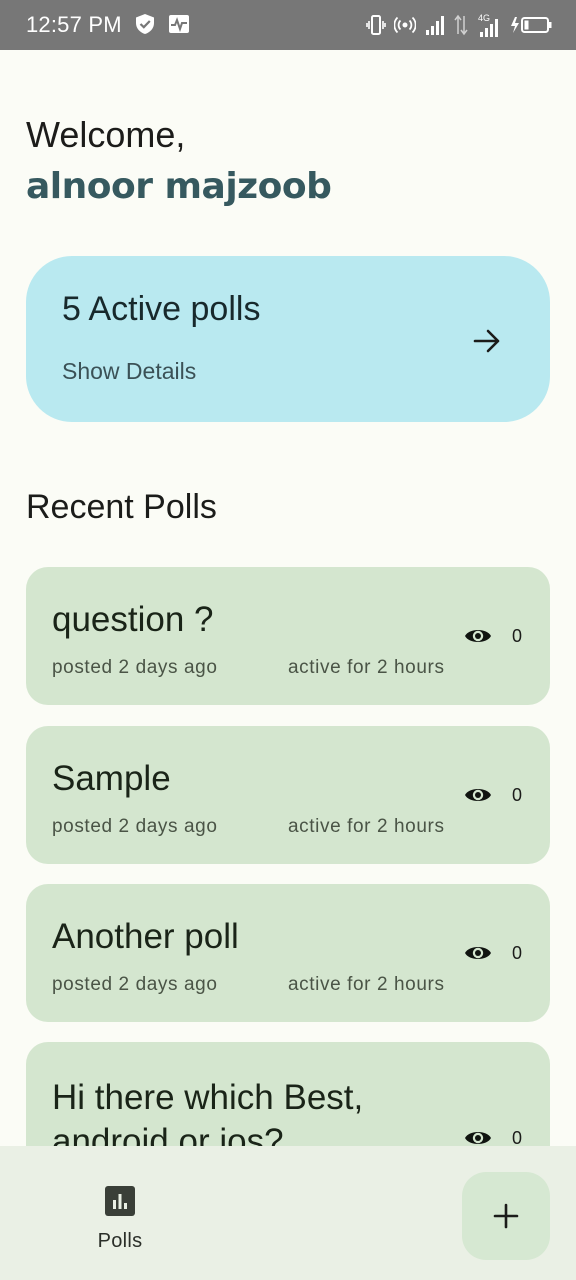 This screenshot has width=576, height=1280. I want to click on recent-polls-title: Recent Polls, so click(121, 507).